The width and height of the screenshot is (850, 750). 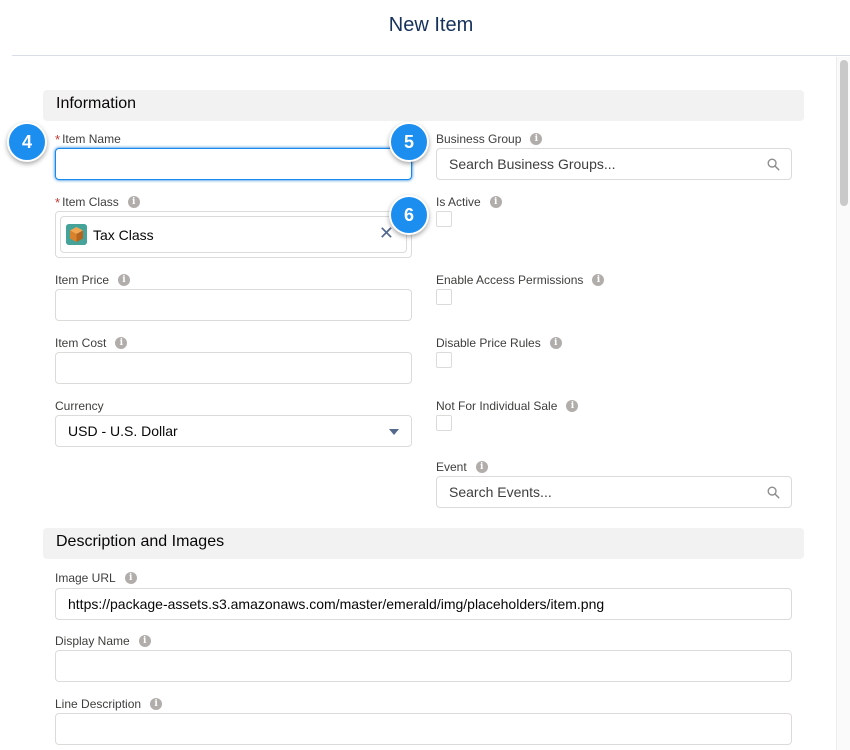 I want to click on item-class-pill: Tax Class ✕, so click(x=233, y=234).